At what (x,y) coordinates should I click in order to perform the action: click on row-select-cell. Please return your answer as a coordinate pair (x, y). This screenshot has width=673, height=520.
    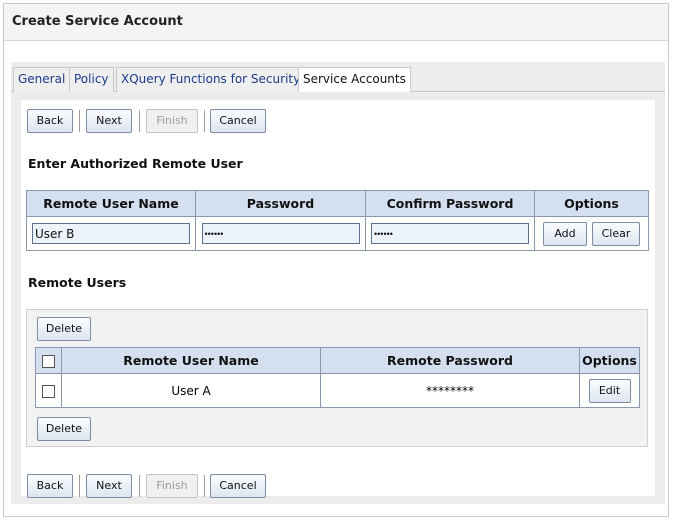
    Looking at the image, I should click on (48, 390).